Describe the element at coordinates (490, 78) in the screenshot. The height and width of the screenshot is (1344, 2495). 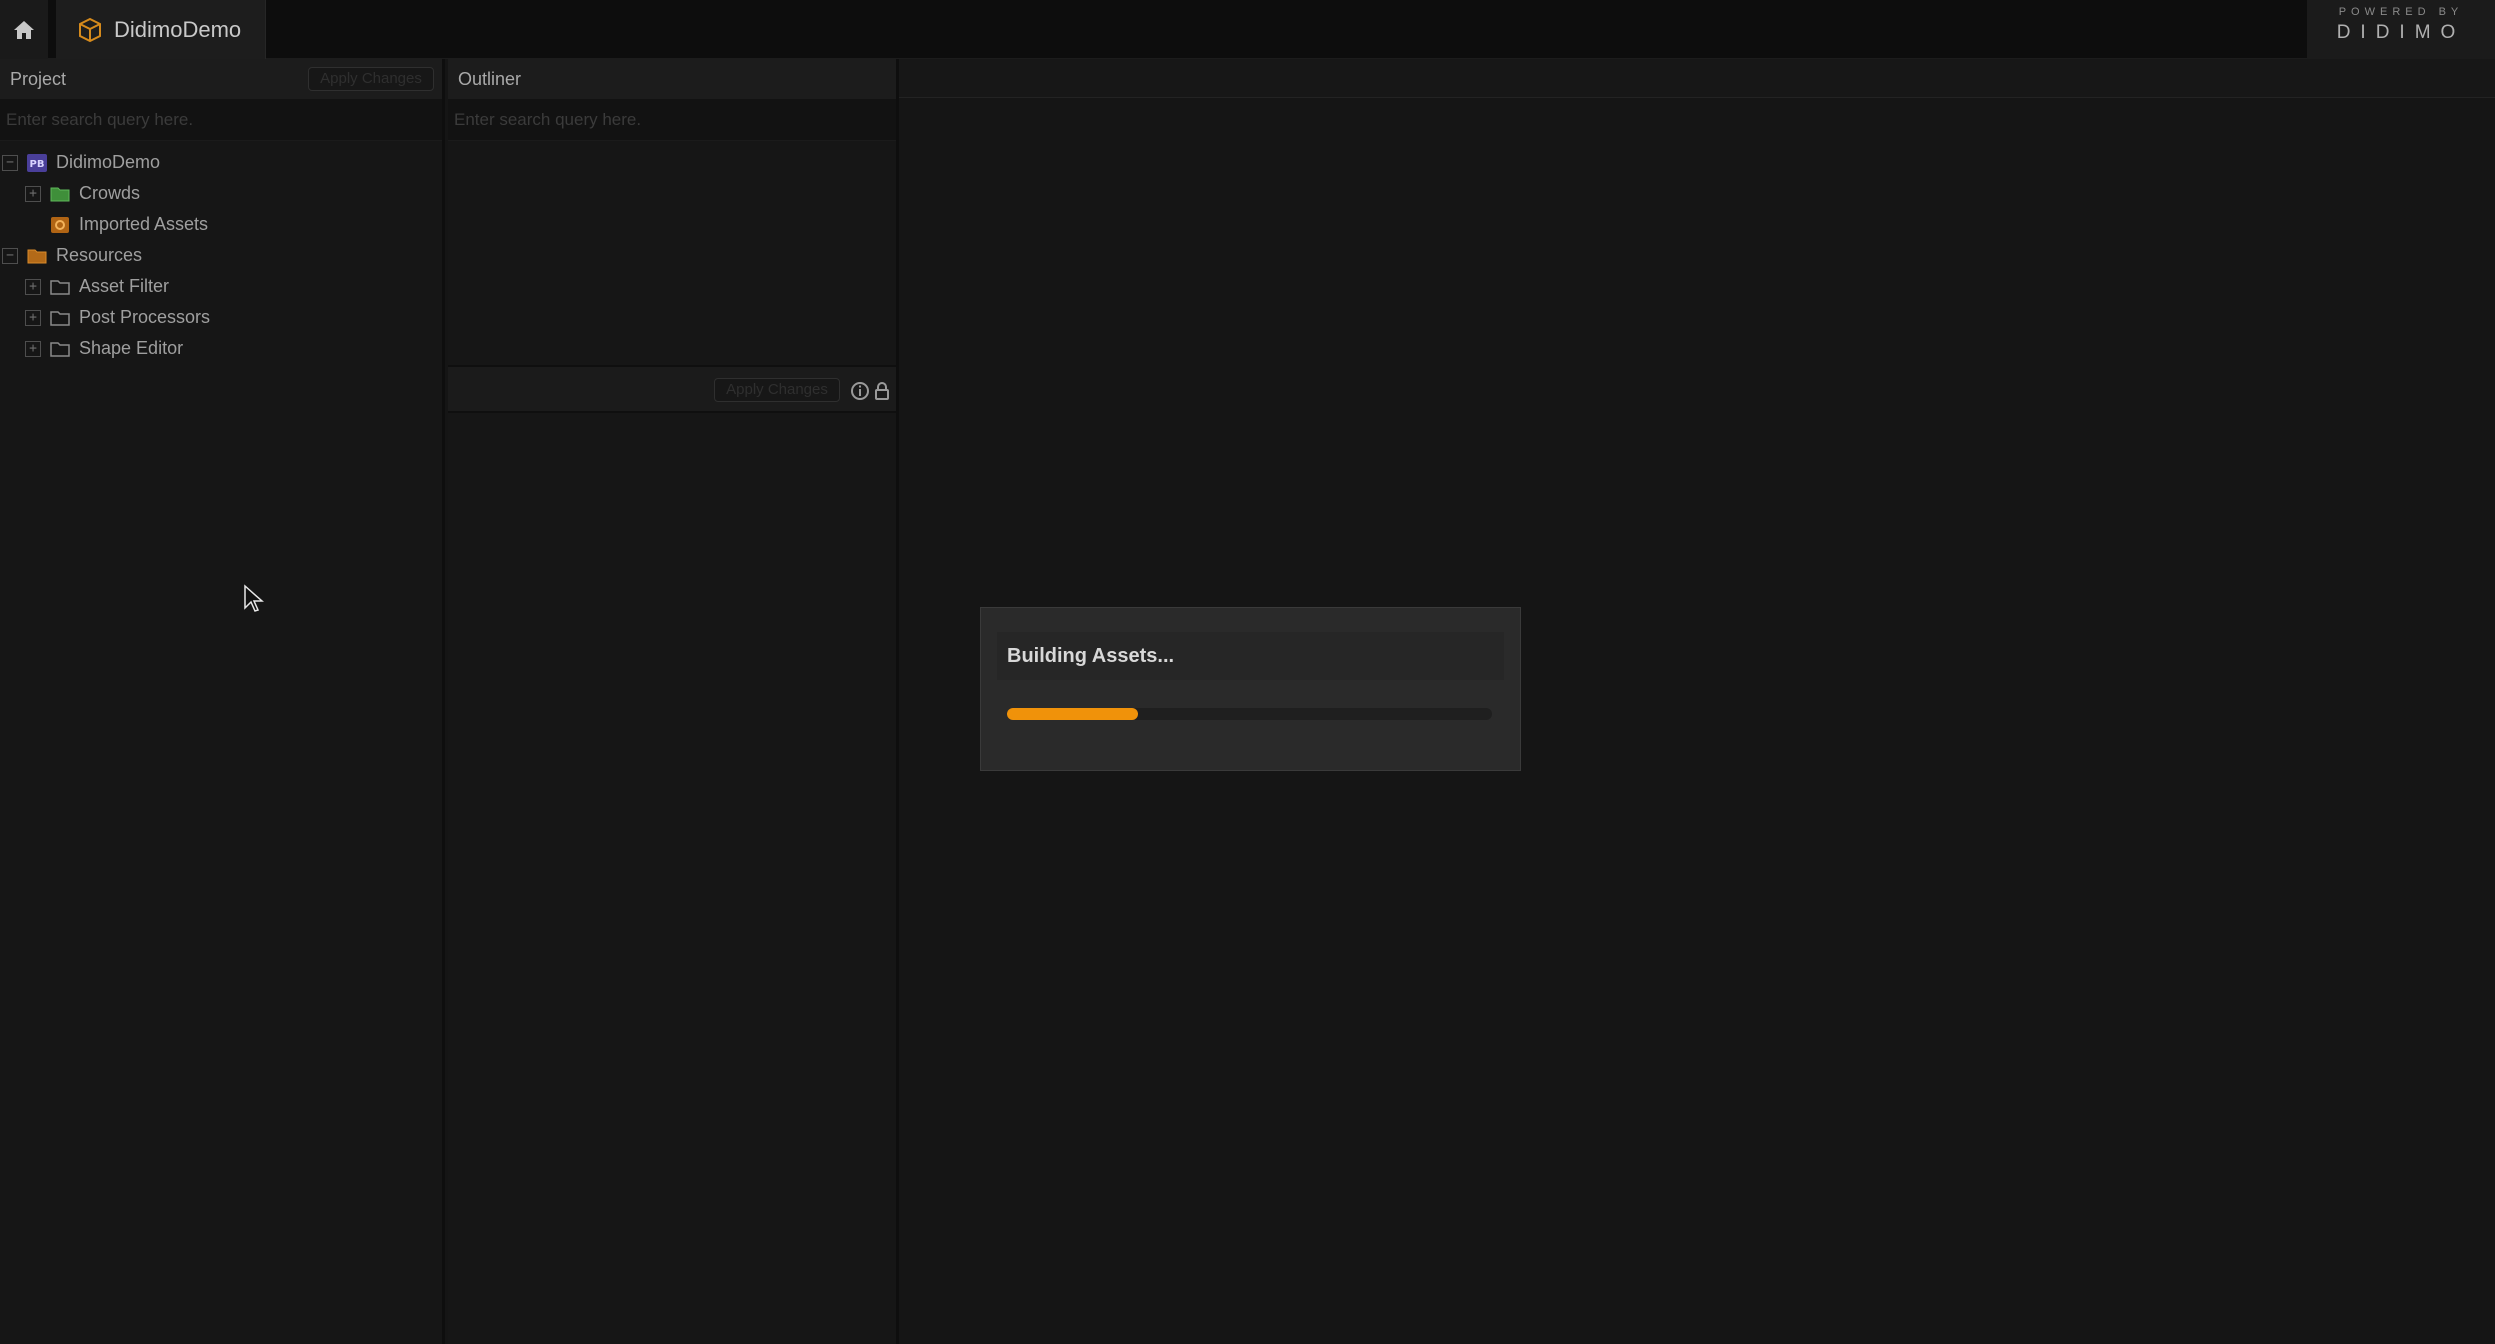
I see `outliner-panel-title: Outliner` at that location.